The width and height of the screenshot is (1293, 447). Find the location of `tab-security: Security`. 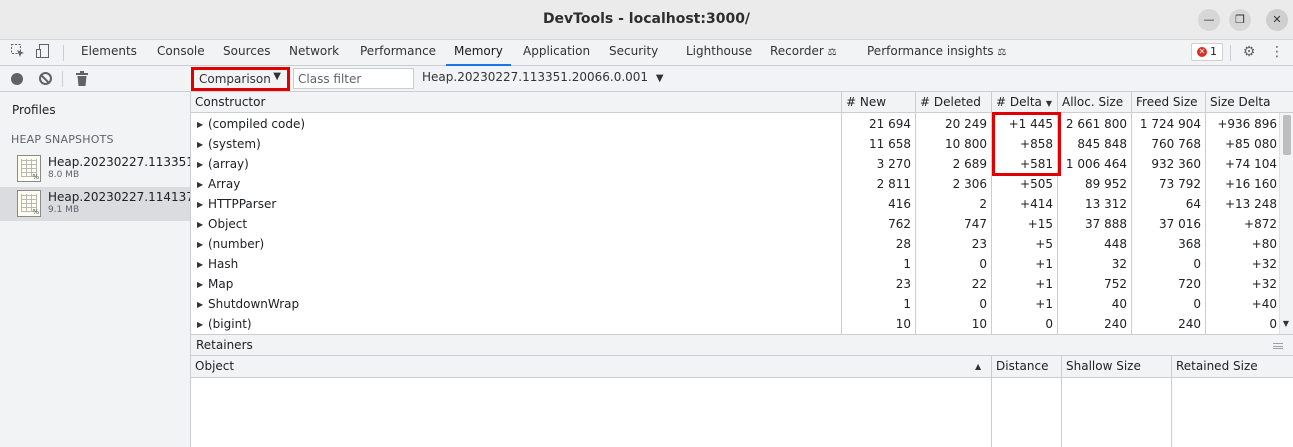

tab-security: Security is located at coordinates (633, 52).